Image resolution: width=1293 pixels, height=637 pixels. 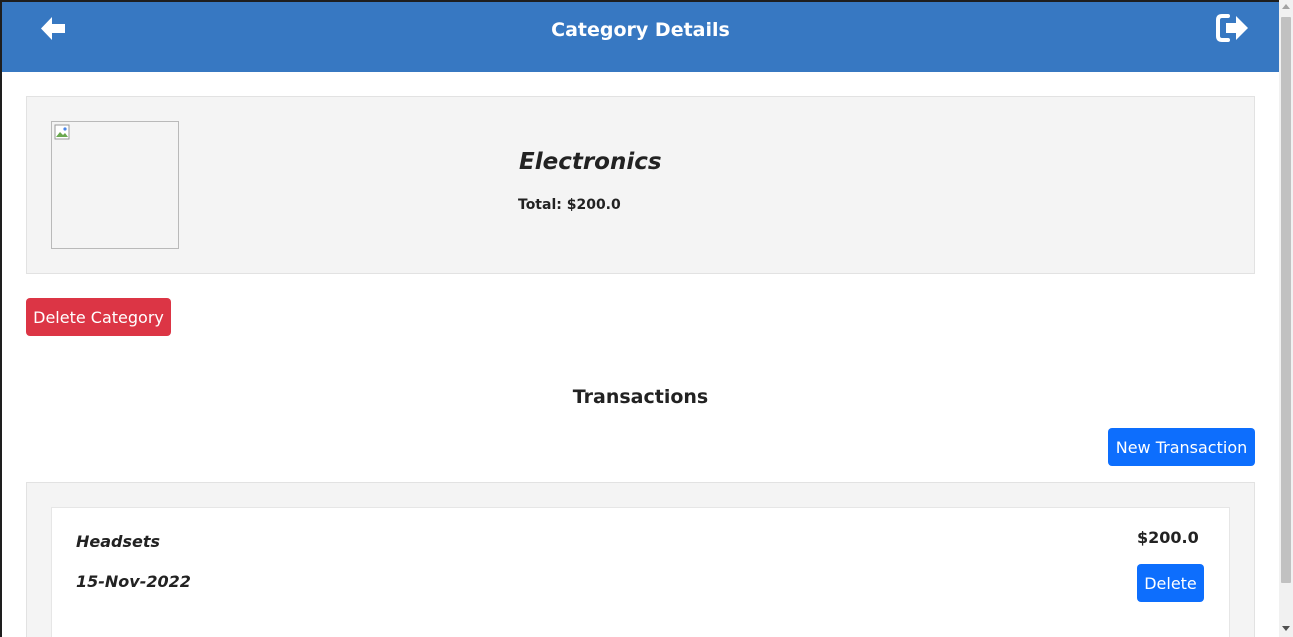 I want to click on category-name: Electronics, so click(x=590, y=162).